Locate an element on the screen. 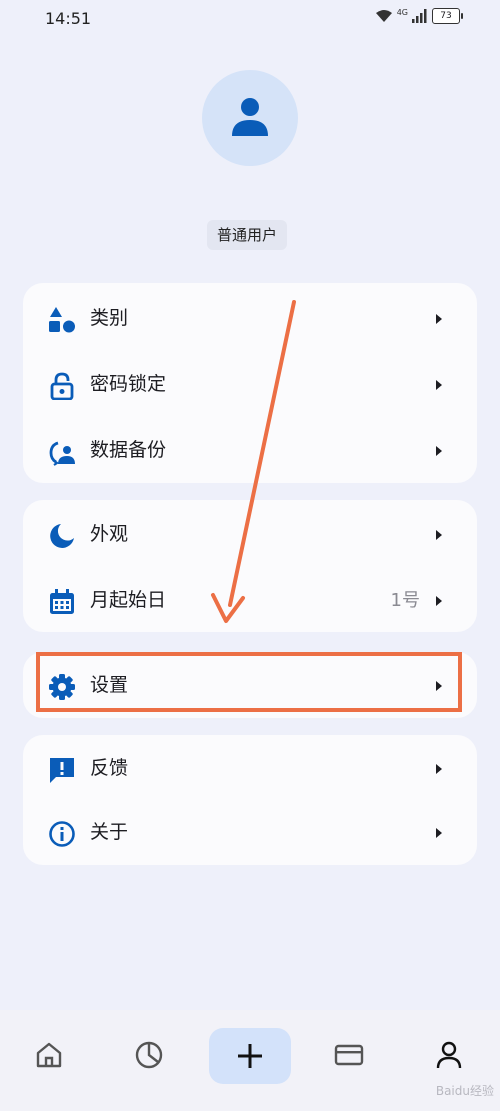 Image resolution: width=500 pixels, height=1111 pixels. menu-item-category: 类别 is located at coordinates (250, 318).